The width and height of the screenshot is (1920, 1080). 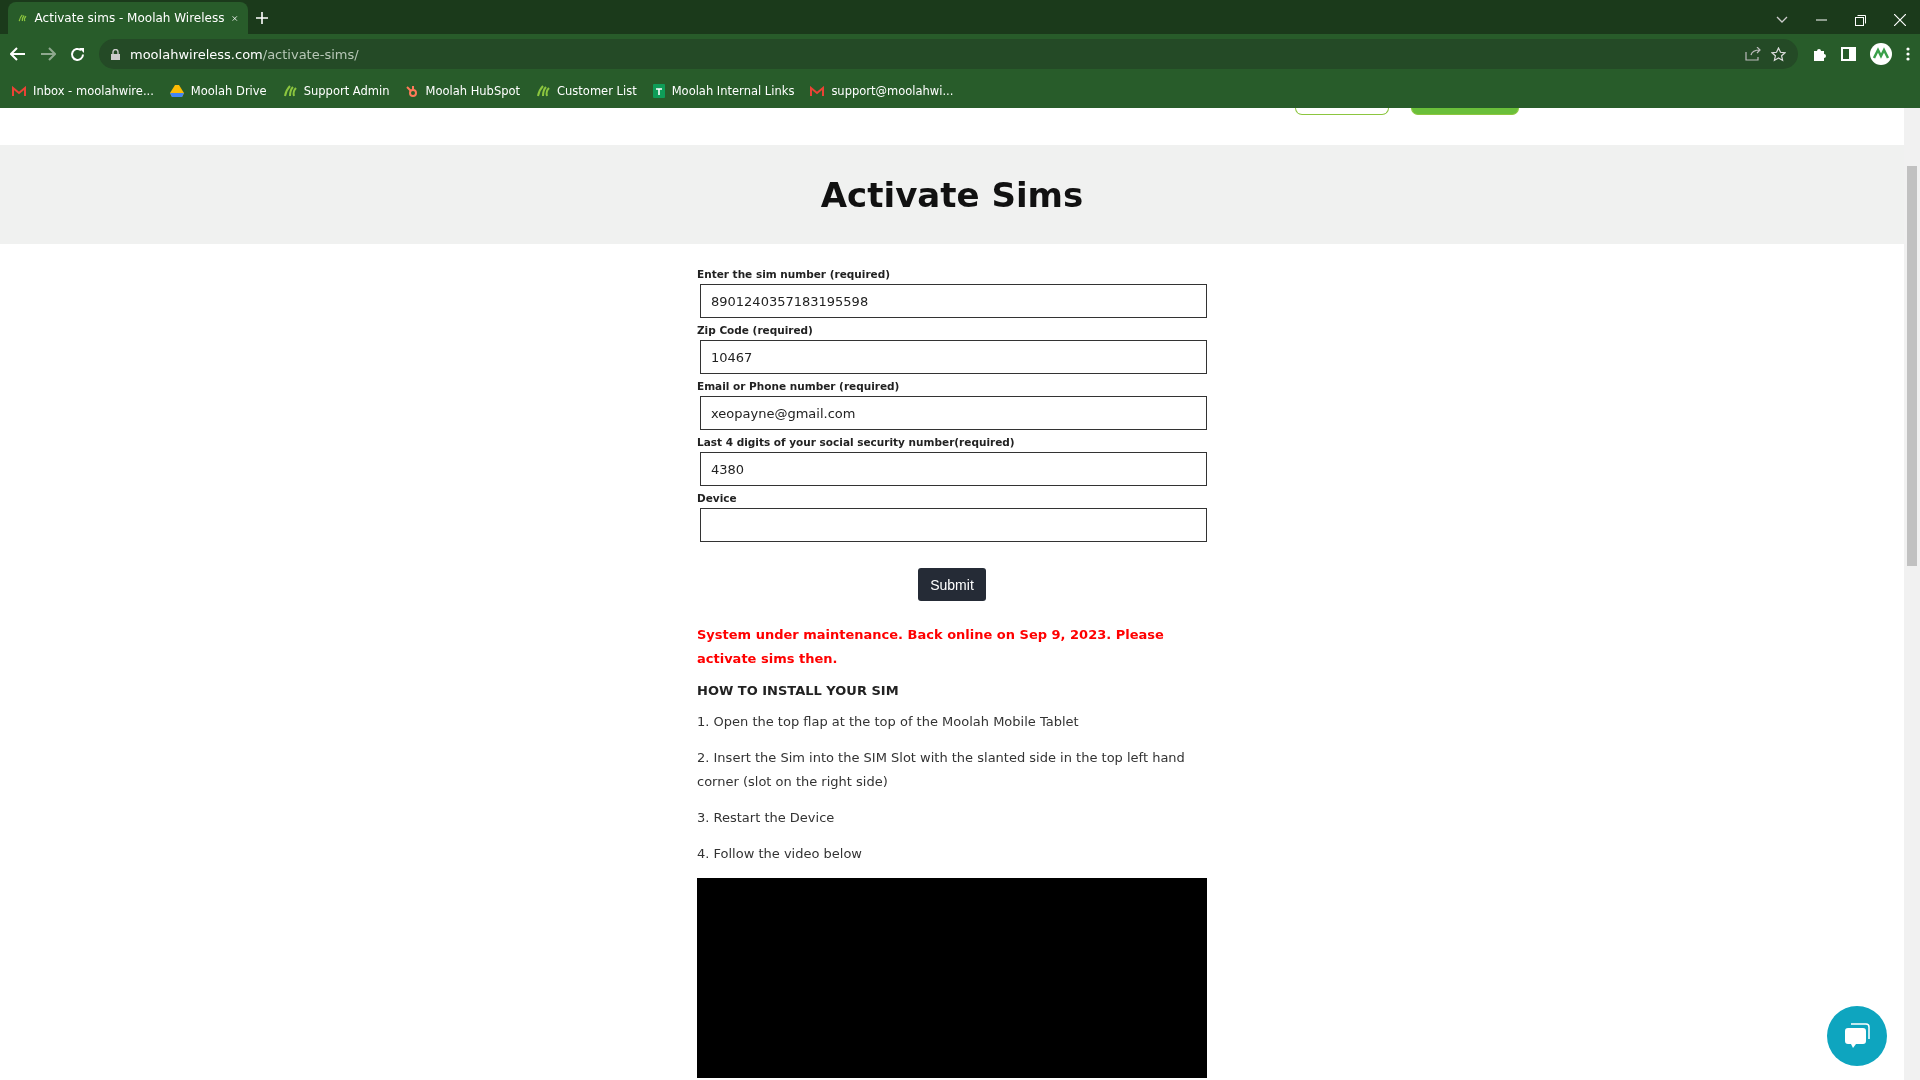 What do you see at coordinates (412, 91) in the screenshot?
I see `sprocket-icon` at bounding box center [412, 91].